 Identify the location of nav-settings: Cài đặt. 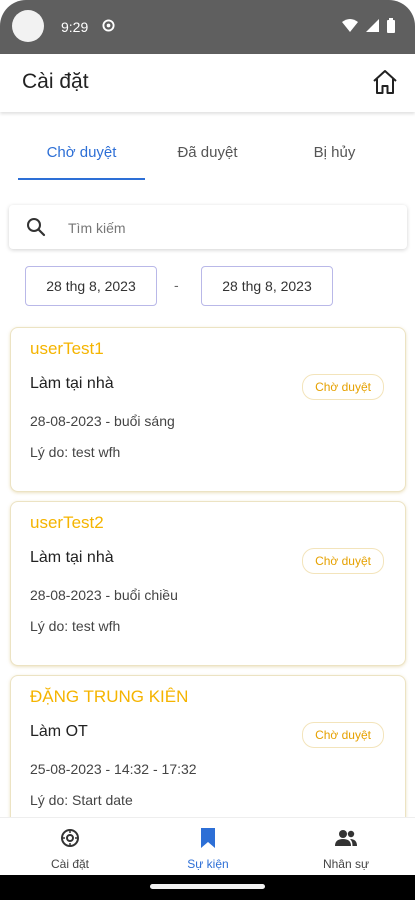
(70, 849).